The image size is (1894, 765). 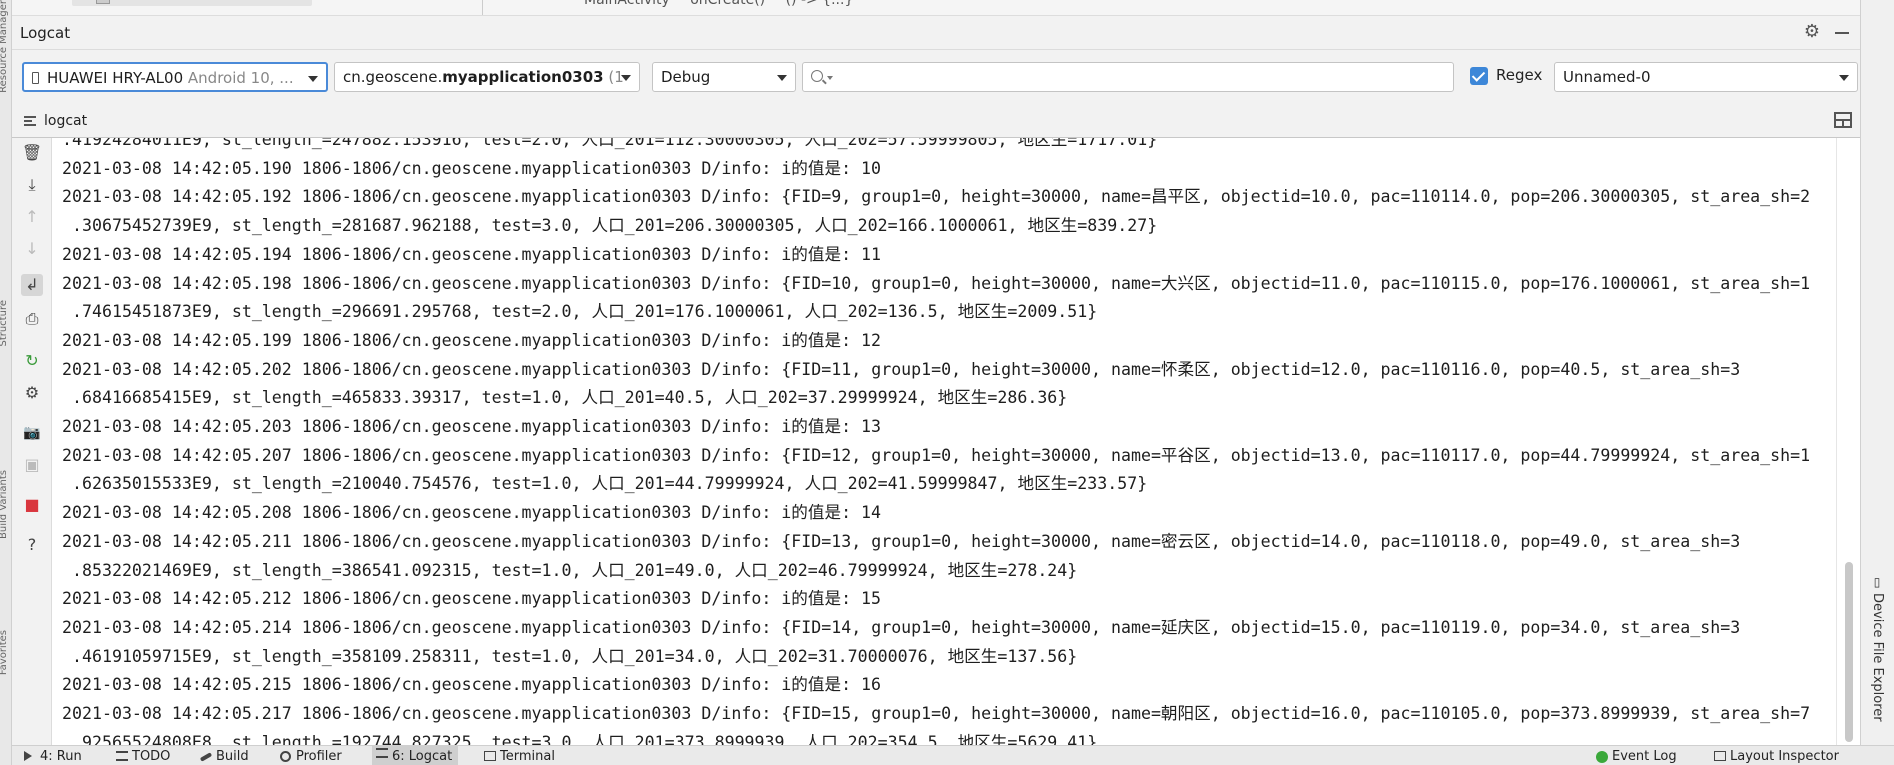 I want to click on stop-icon: ■, so click(x=32, y=505).